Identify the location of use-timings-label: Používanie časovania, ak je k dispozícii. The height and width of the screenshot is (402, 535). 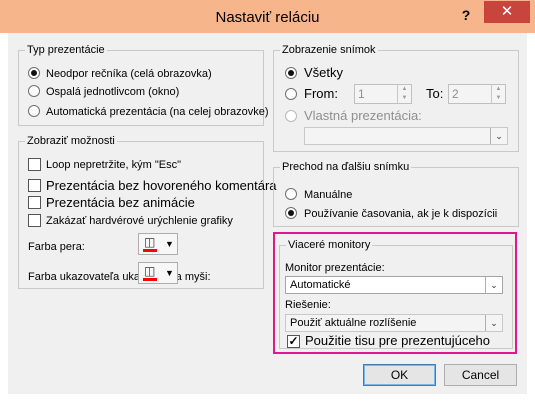
(400, 214).